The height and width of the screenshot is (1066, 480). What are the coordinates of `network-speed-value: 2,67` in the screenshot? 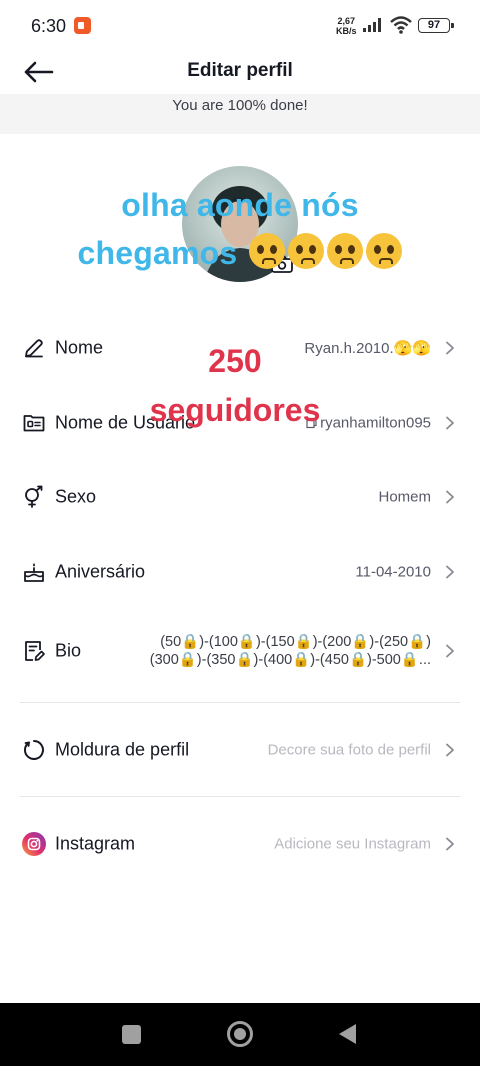 It's located at (346, 21).